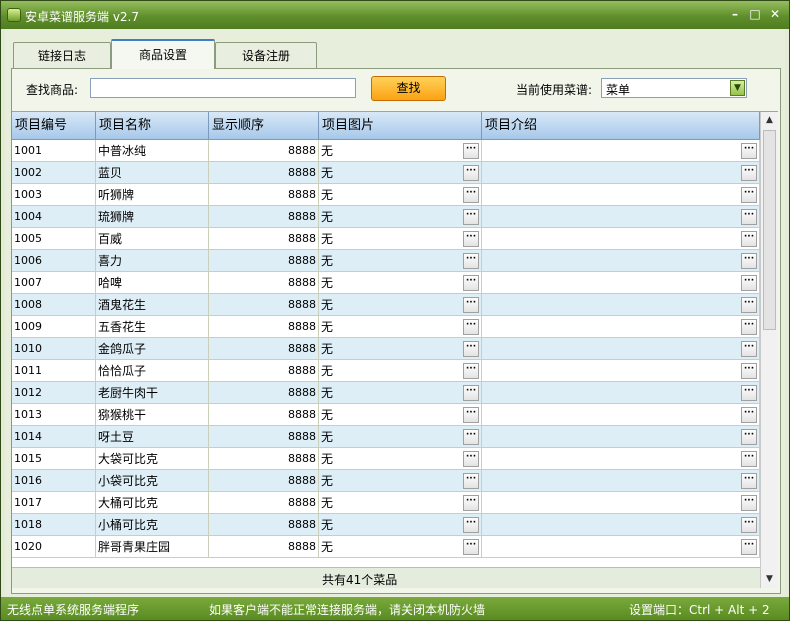 The image size is (790, 621). Describe the element at coordinates (621, 126) in the screenshot. I see `column-header-intro: 项目介绍` at that location.